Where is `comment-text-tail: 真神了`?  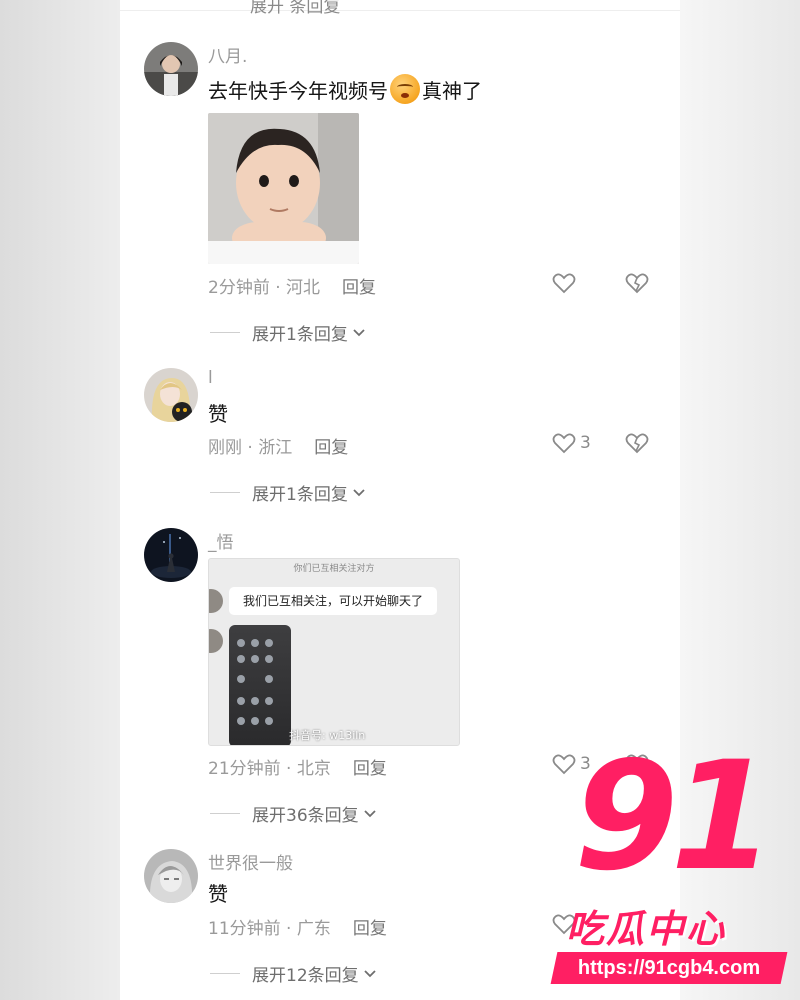
comment-text-tail: 真神了 is located at coordinates (452, 91).